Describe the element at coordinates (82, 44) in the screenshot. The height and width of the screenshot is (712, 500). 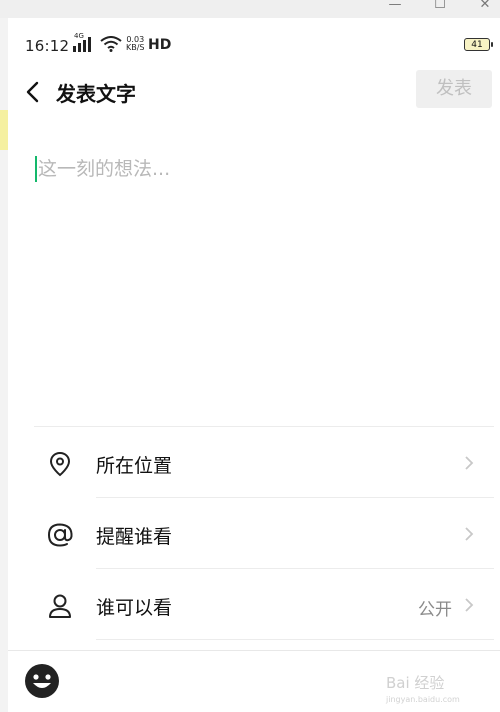
I see `signal-icon` at that location.